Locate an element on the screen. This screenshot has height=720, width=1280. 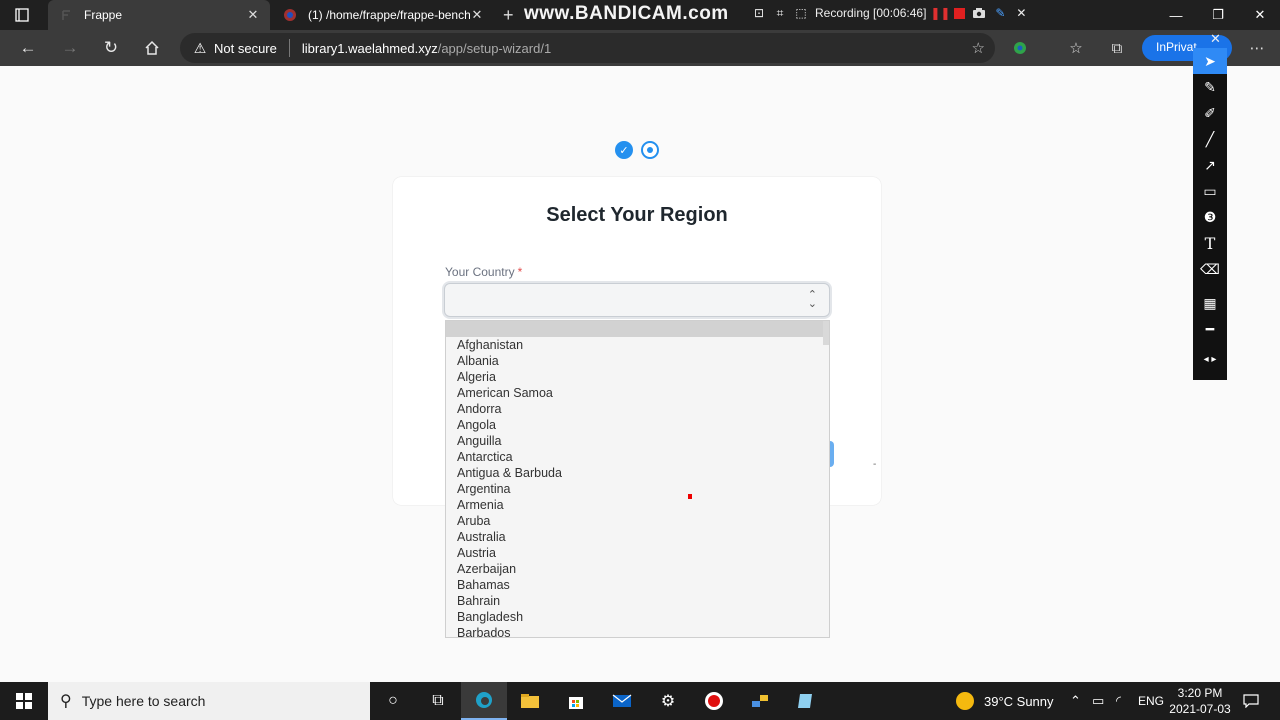
dropdown-option: Bangladesh is located at coordinates (637, 617).